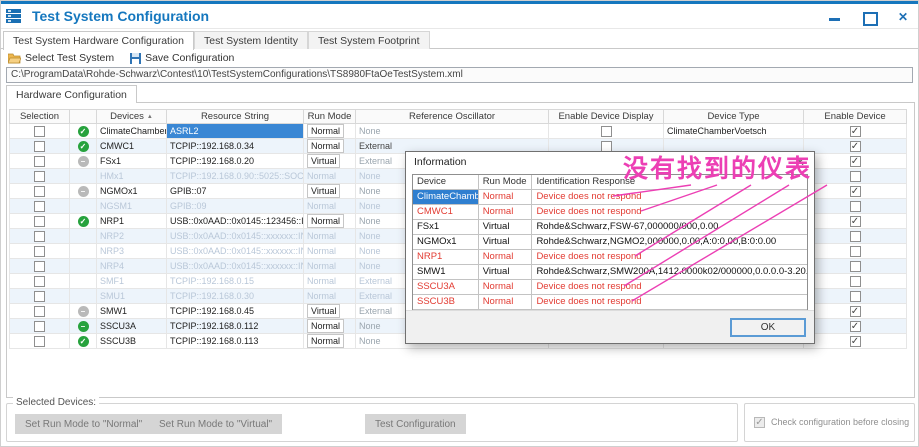  Describe the element at coordinates (235, 146) in the screenshot. I see `resource-string-cell: TCPIP::192.168.0.34` at that location.